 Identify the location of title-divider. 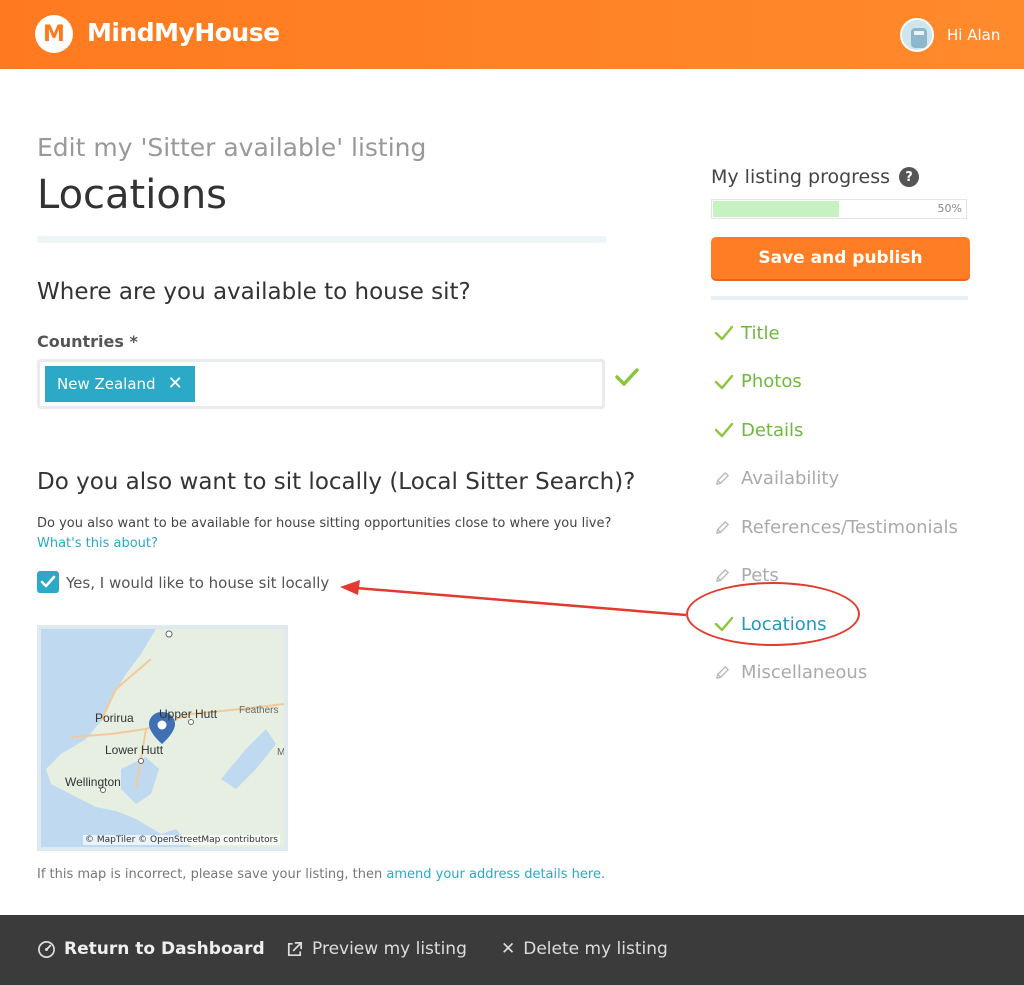
(321, 239).